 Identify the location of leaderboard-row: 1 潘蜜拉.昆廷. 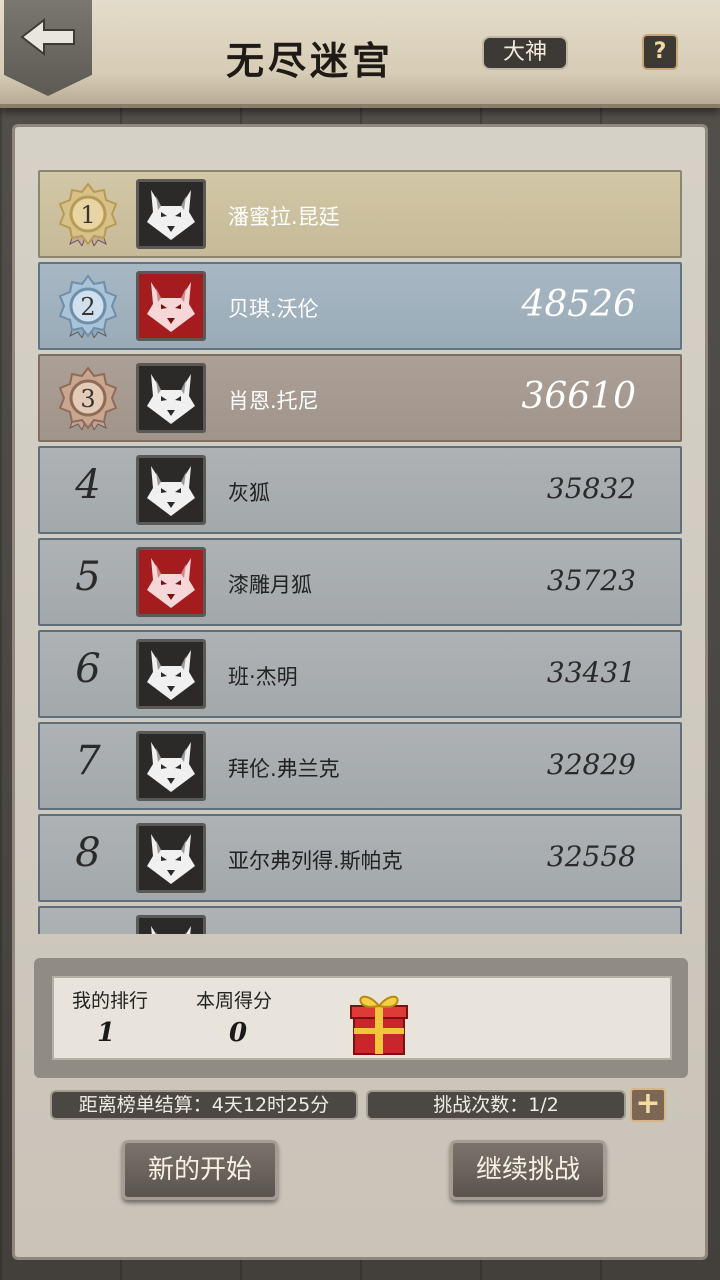
(360, 214).